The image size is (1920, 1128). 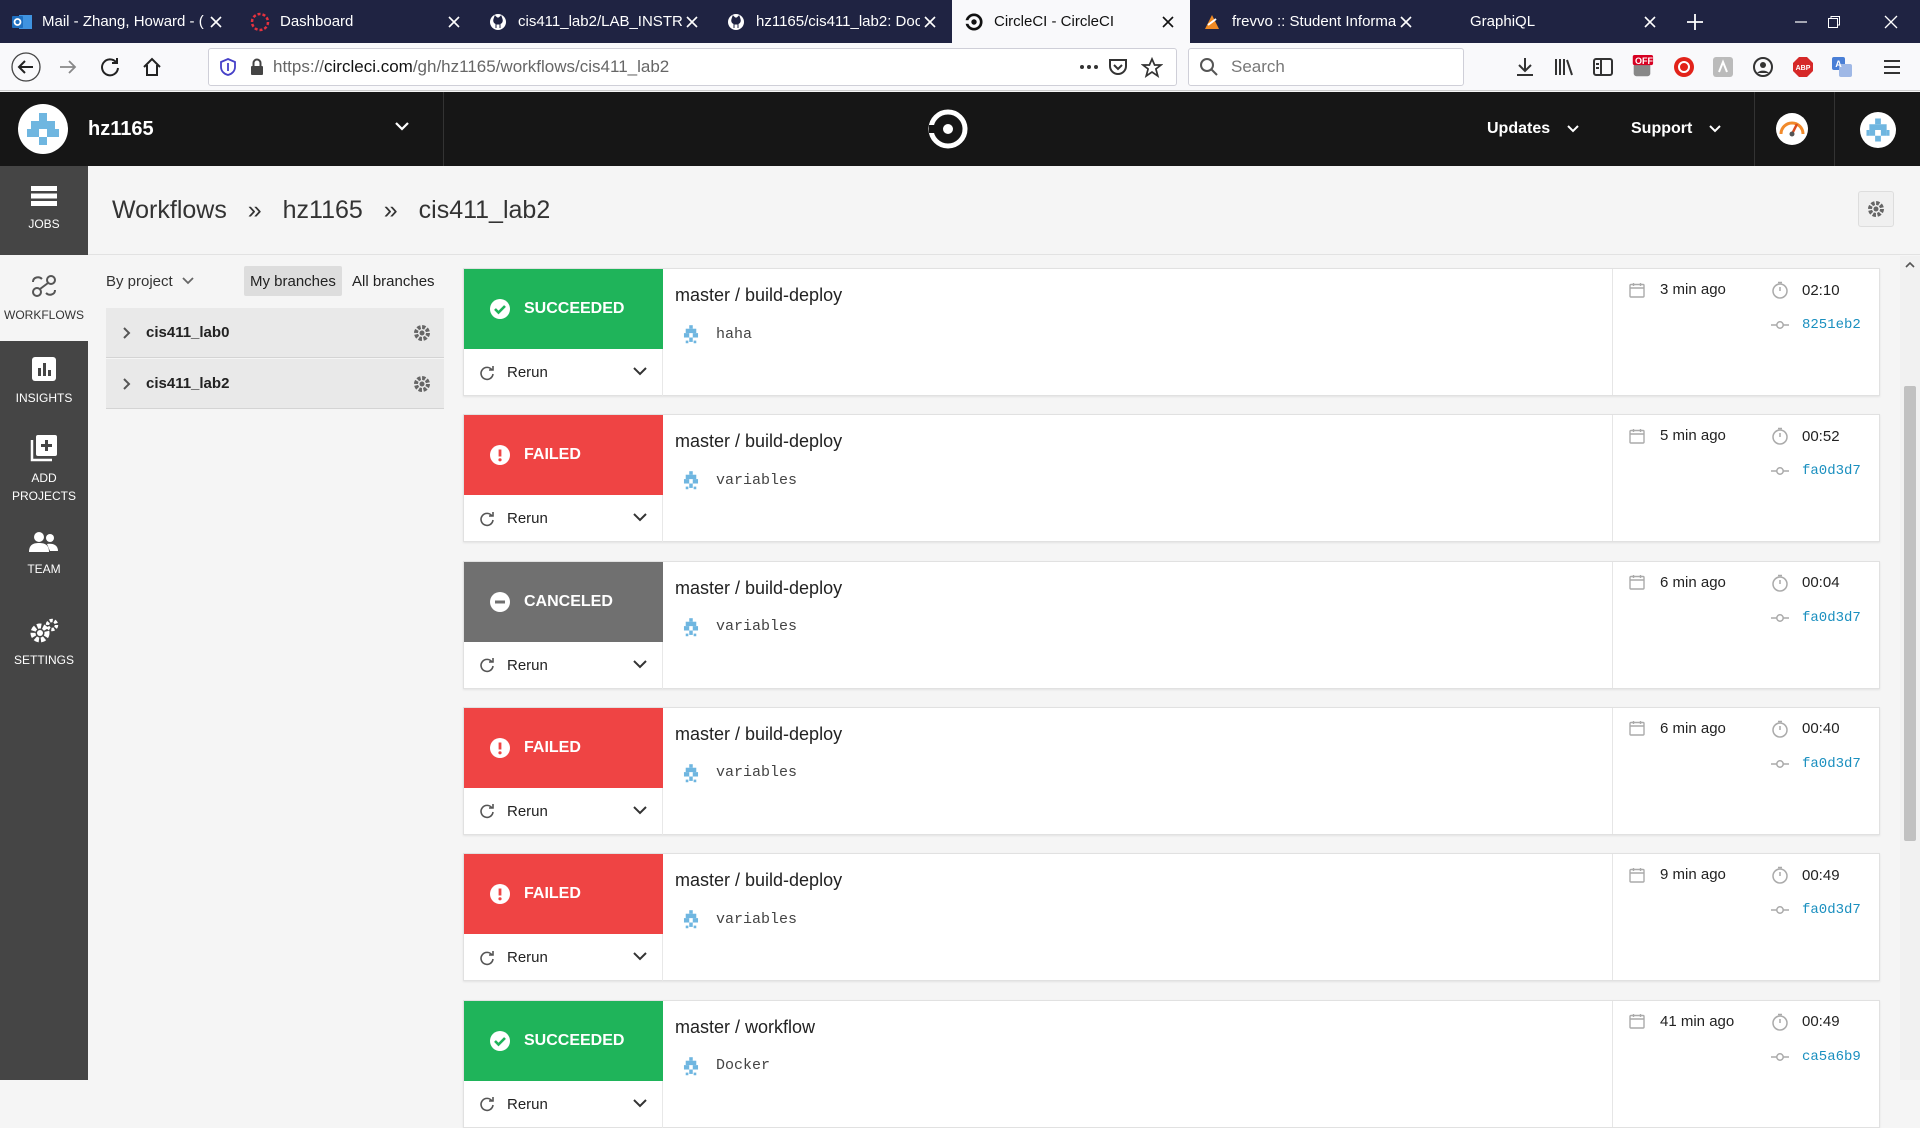 I want to click on breadcrumb-workflows: Workflows, so click(x=169, y=210).